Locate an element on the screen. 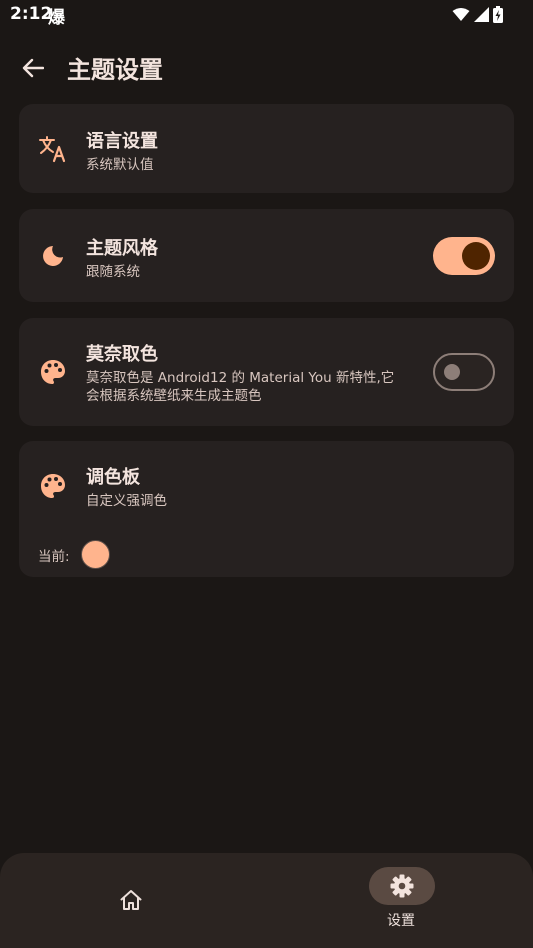  status-bar: 2:12 爆 is located at coordinates (266, 15).